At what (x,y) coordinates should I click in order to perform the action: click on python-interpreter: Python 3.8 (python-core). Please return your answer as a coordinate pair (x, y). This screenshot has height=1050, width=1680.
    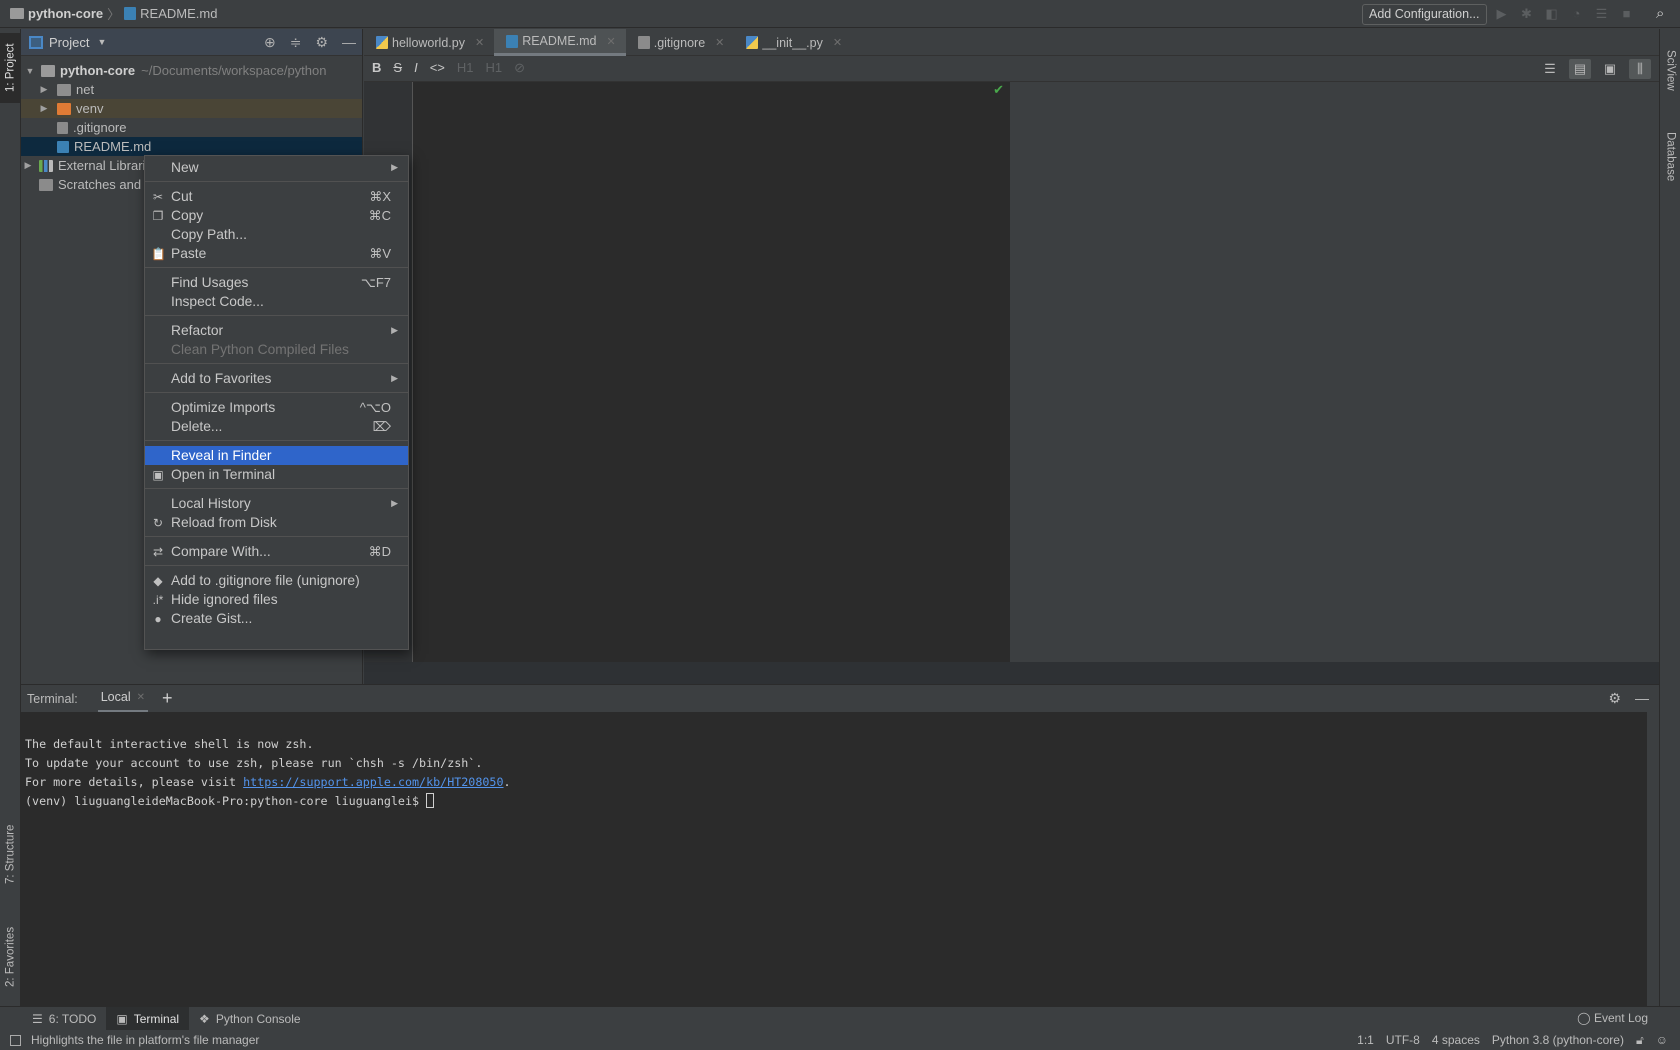
    Looking at the image, I should click on (1558, 1040).